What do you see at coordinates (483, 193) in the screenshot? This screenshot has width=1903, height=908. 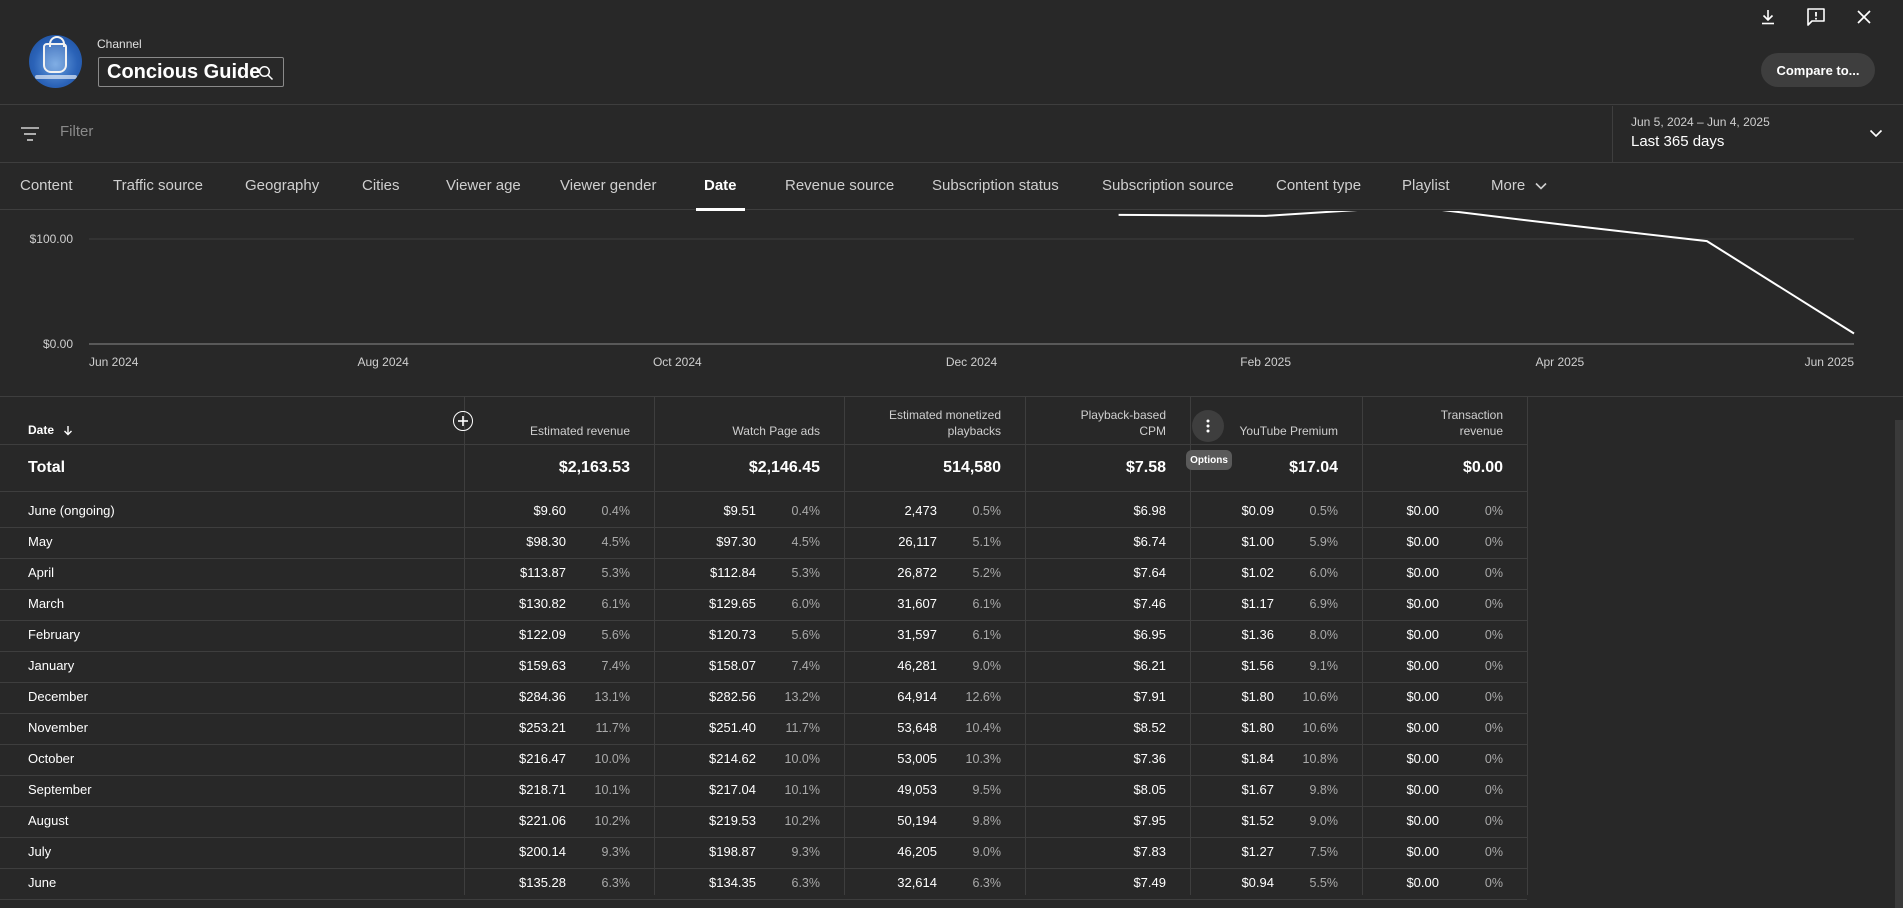 I see `tab-viewer-age: Viewer age` at bounding box center [483, 193].